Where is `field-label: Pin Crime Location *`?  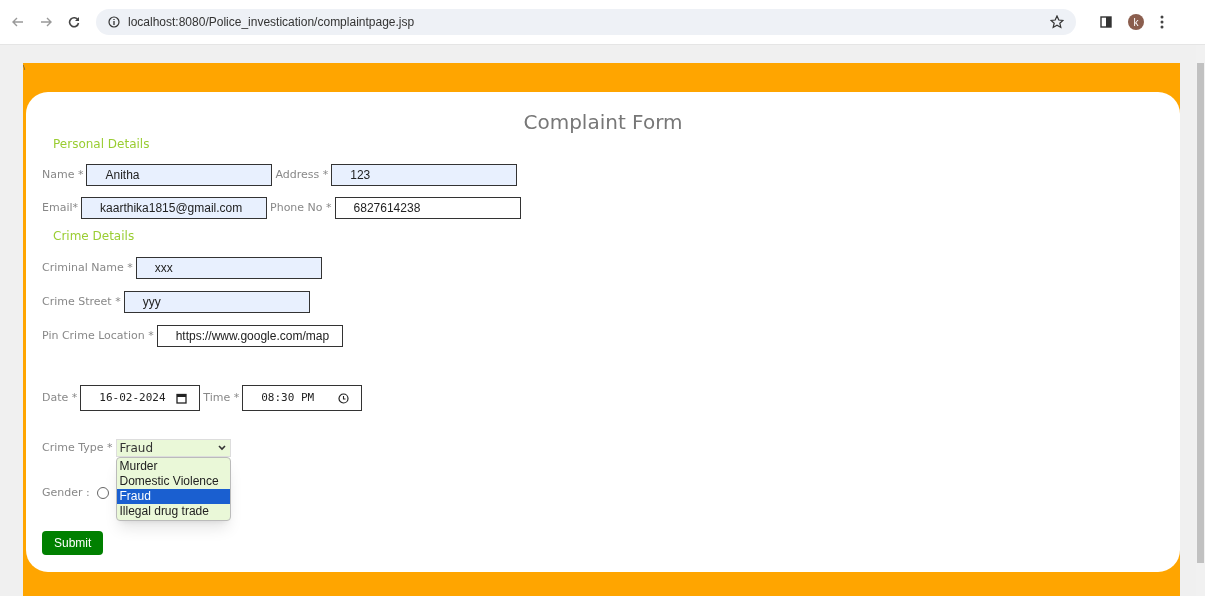 field-label: Pin Crime Location * is located at coordinates (98, 335).